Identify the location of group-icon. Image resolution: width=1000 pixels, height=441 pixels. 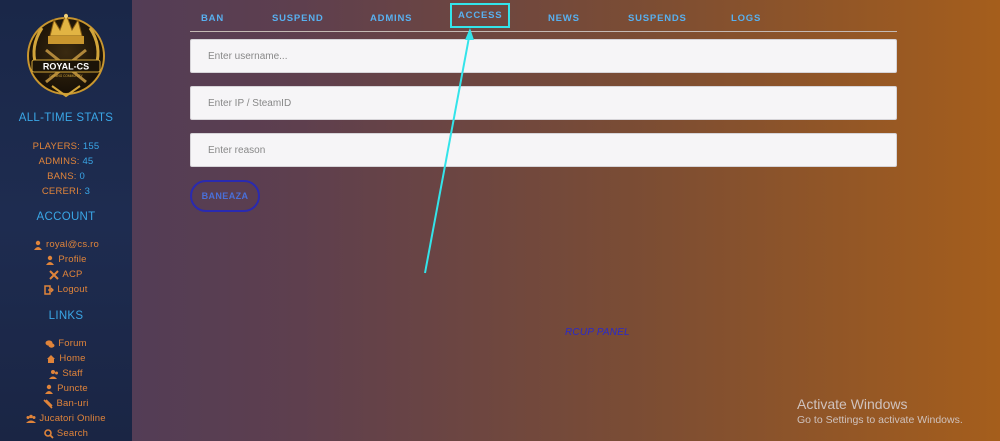
(31, 418).